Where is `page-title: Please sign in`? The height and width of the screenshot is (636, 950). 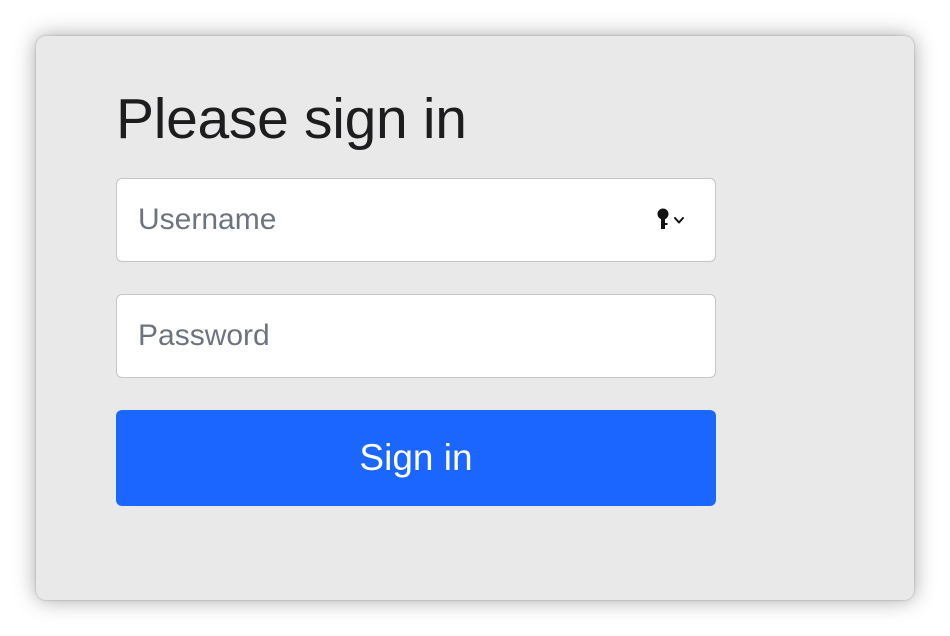
page-title: Please sign in is located at coordinates (291, 119).